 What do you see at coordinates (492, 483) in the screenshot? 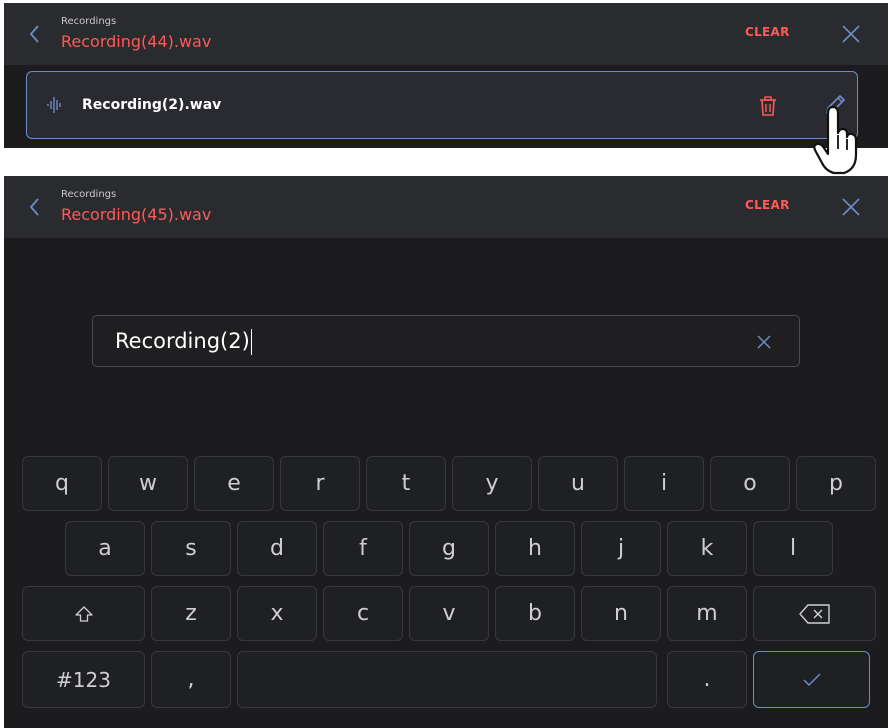
I see `key-y: y` at bounding box center [492, 483].